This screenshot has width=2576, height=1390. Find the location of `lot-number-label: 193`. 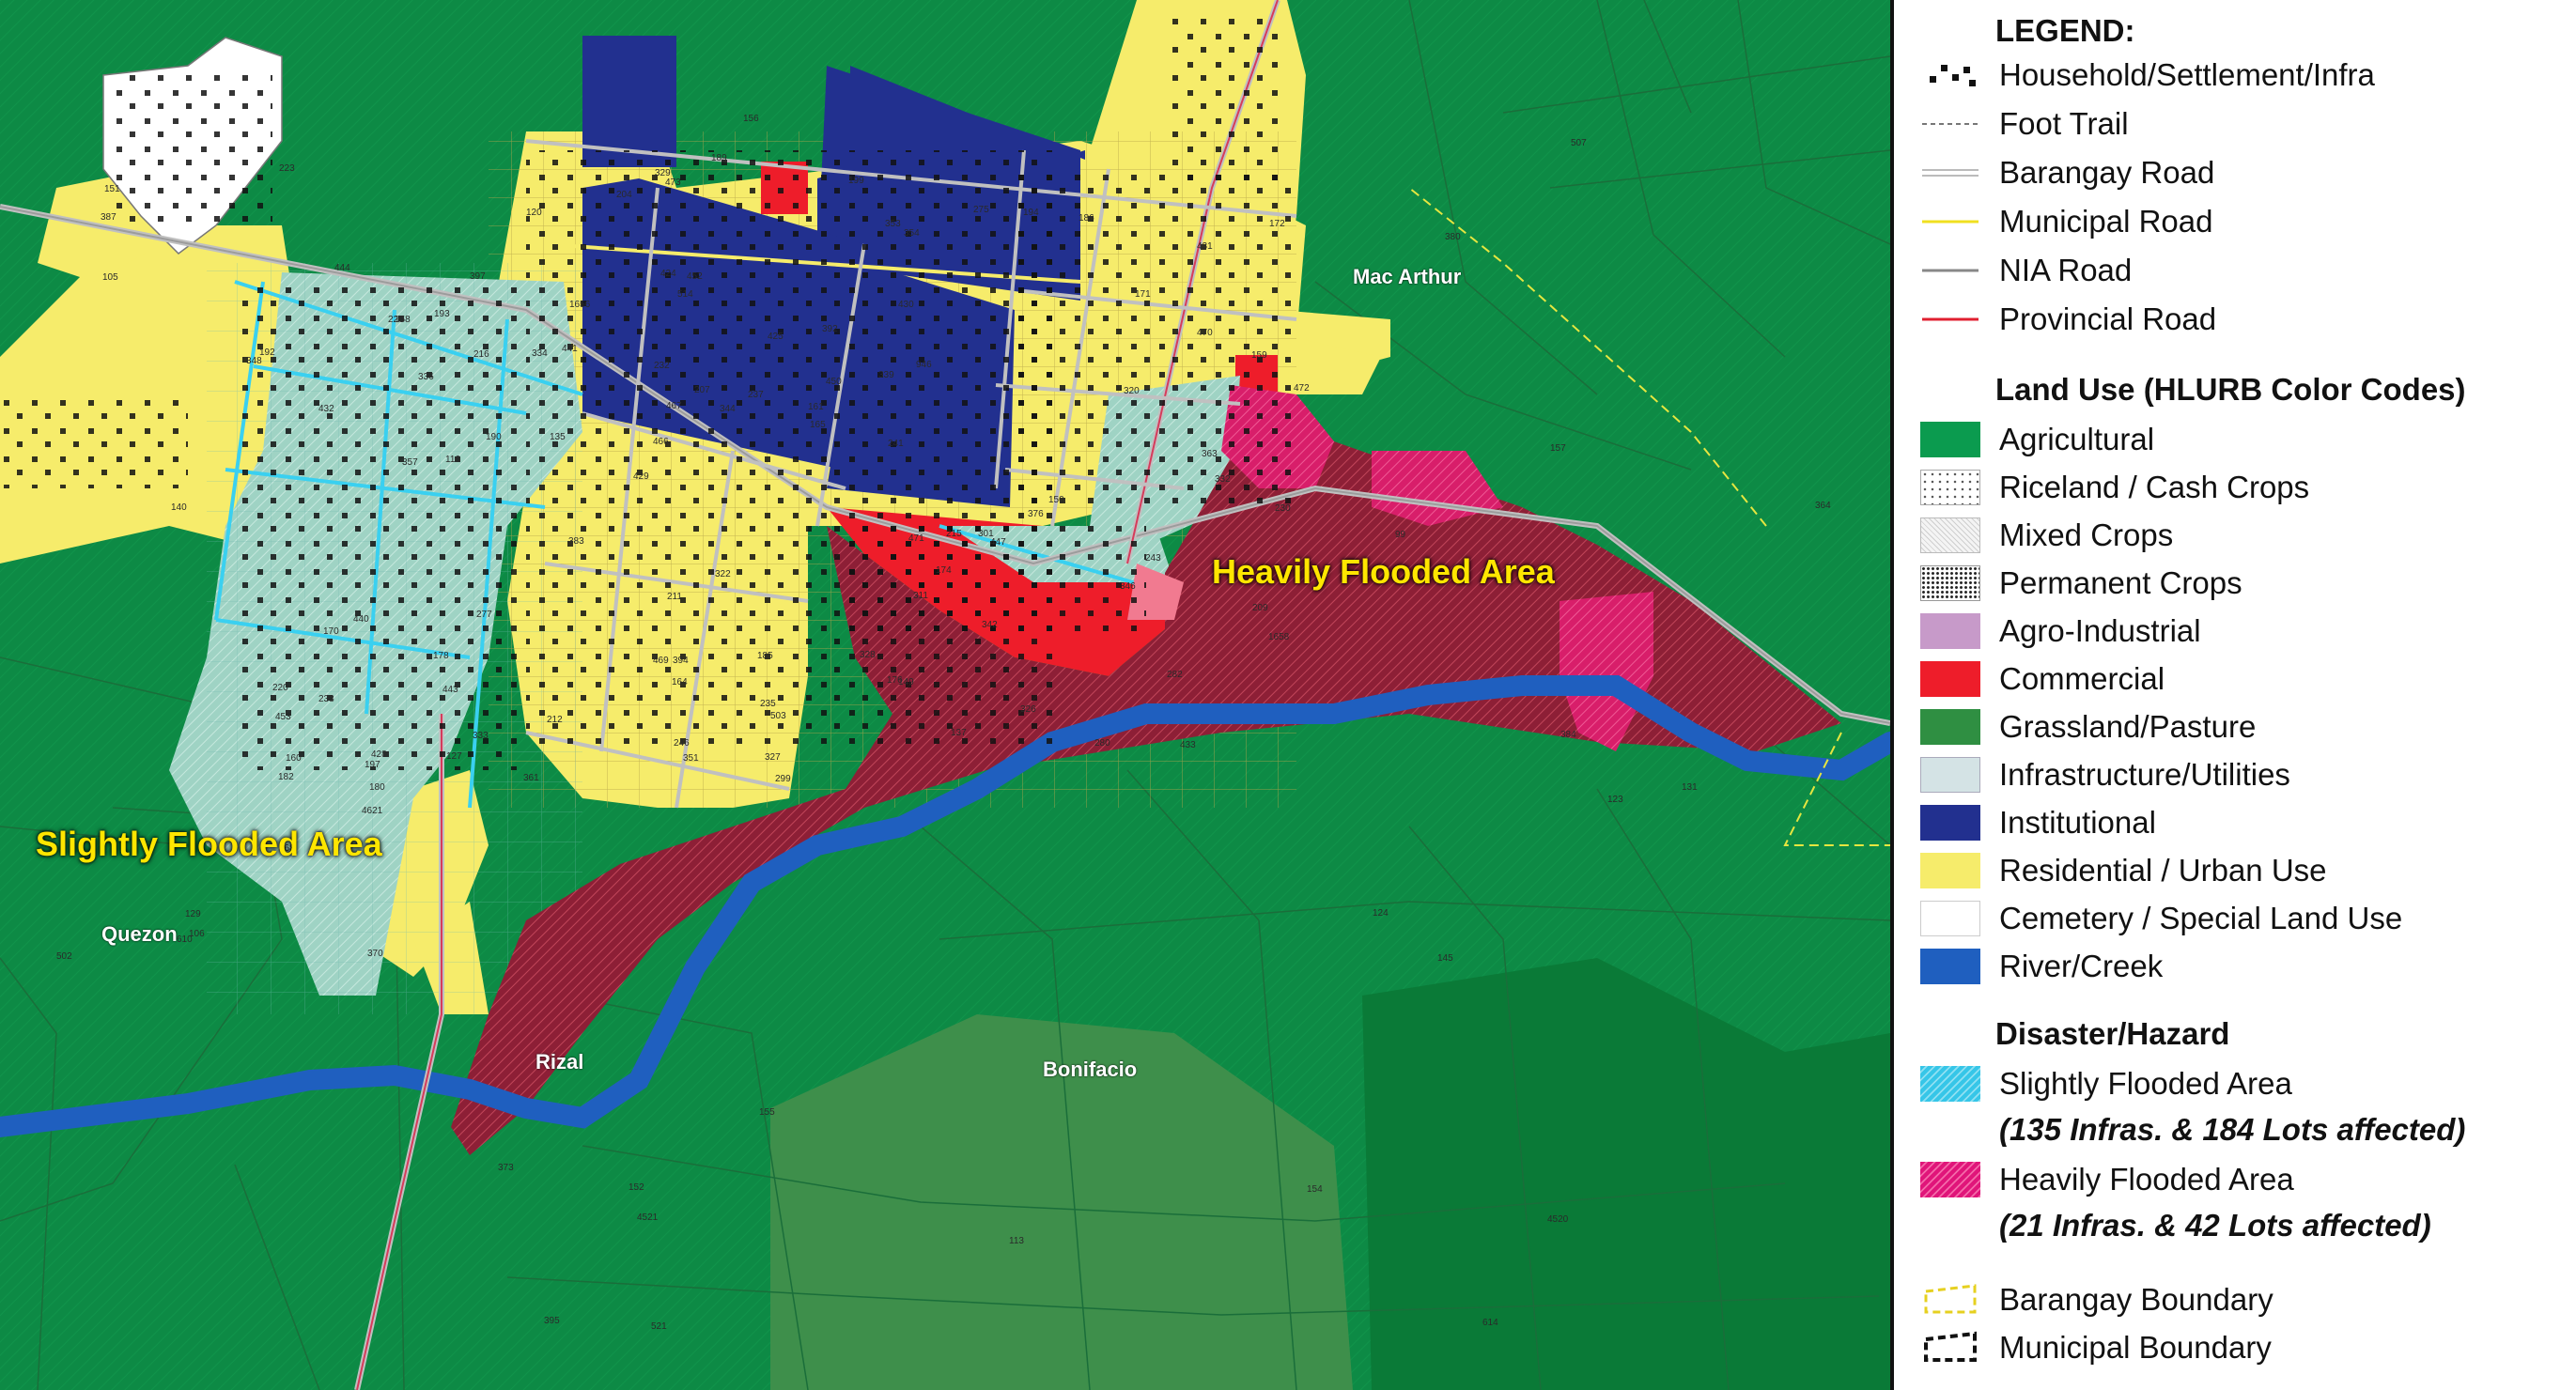

lot-number-label: 193 is located at coordinates (442, 314).